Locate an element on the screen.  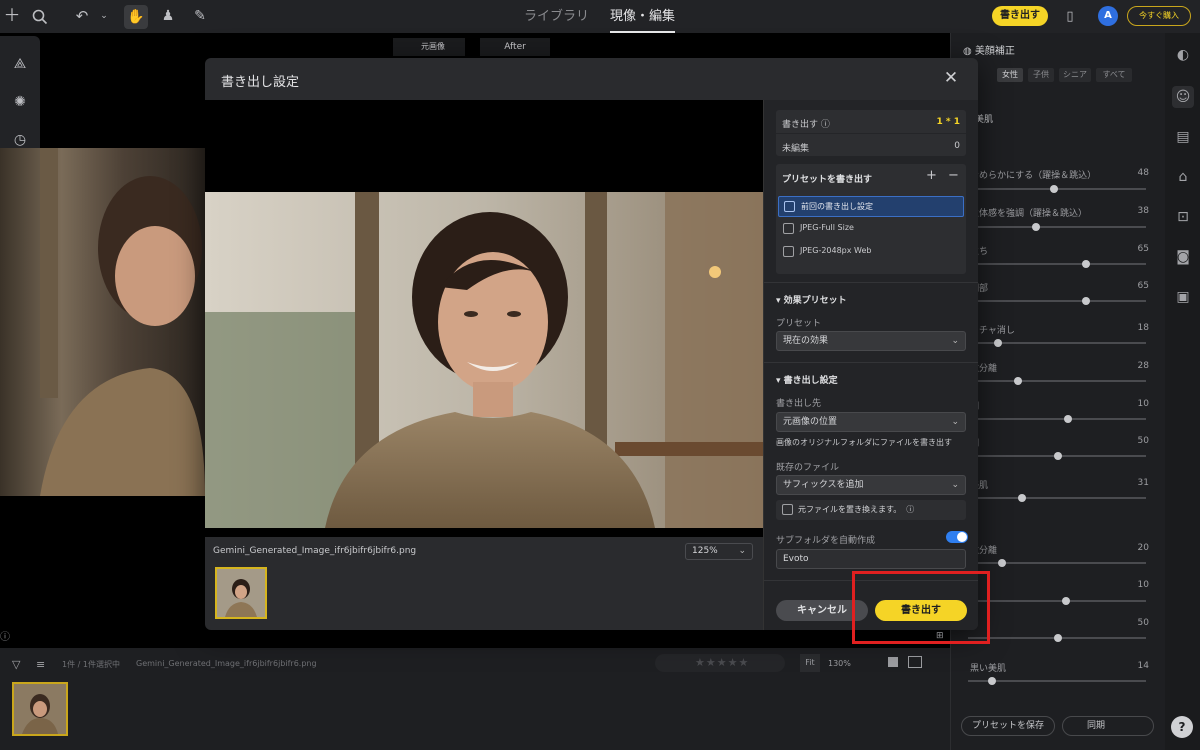
help-icon: ? is located at coordinates (1182, 727).